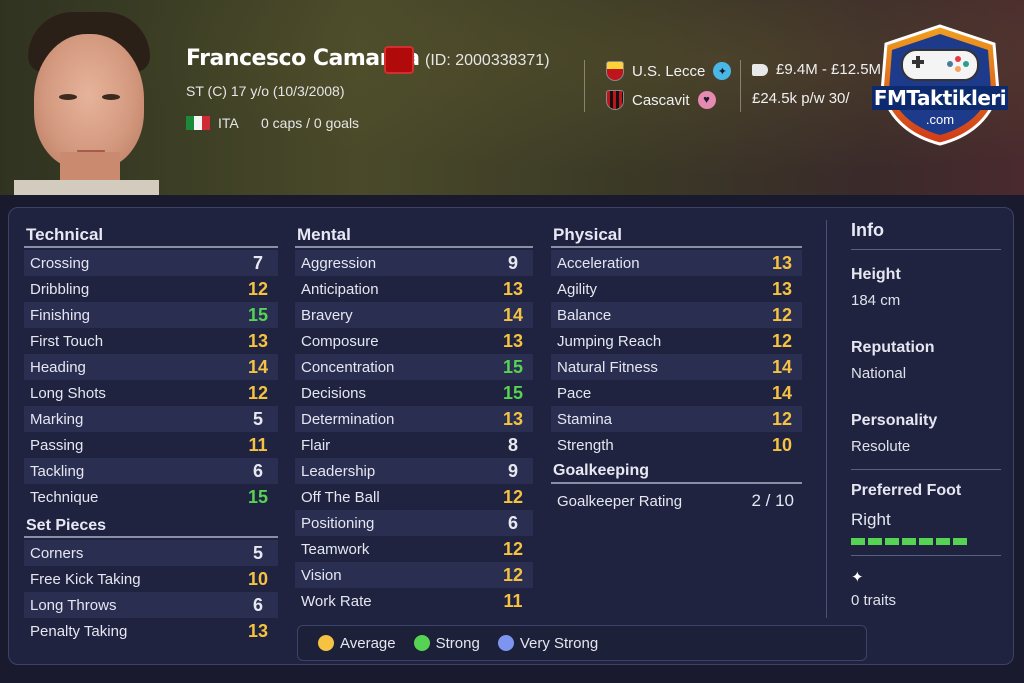 The image size is (1024, 683). Describe the element at coordinates (615, 71) in the screenshot. I see `lecce-crest-icon` at that location.